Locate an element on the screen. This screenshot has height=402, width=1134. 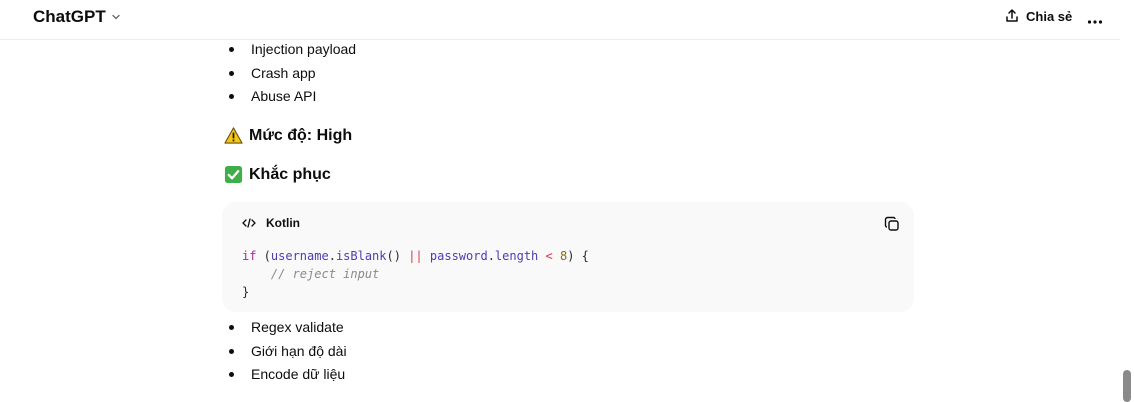
code-icon is located at coordinates (249, 223).